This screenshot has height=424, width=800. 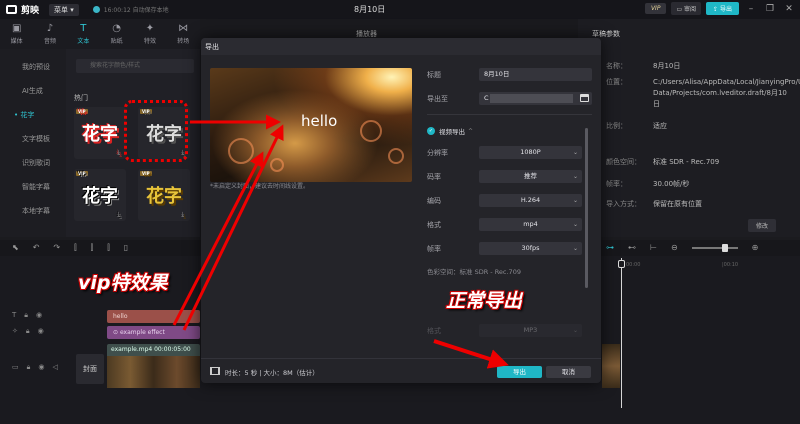 I want to click on autosave-status: 16:00:12 自动保存本地, so click(x=130, y=9).